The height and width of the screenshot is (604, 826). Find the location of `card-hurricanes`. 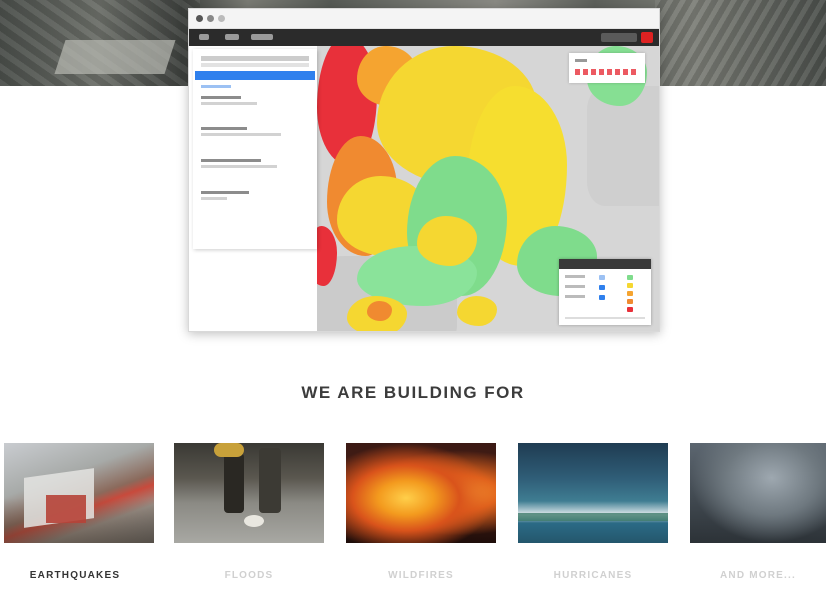

card-hurricanes is located at coordinates (593, 493).